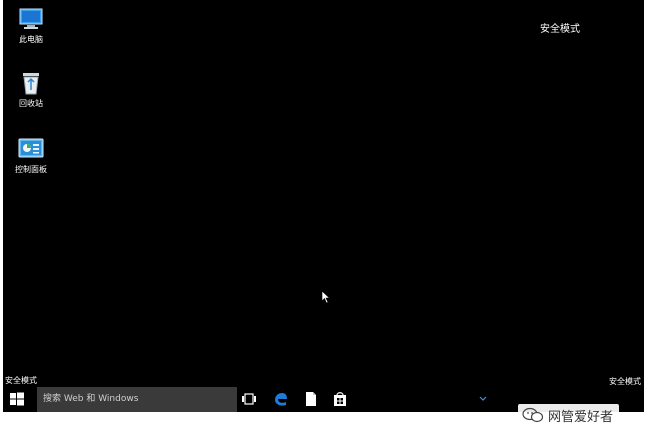  Describe the element at coordinates (31, 103) in the screenshot. I see `desktop-icon-label: 回收站` at that location.